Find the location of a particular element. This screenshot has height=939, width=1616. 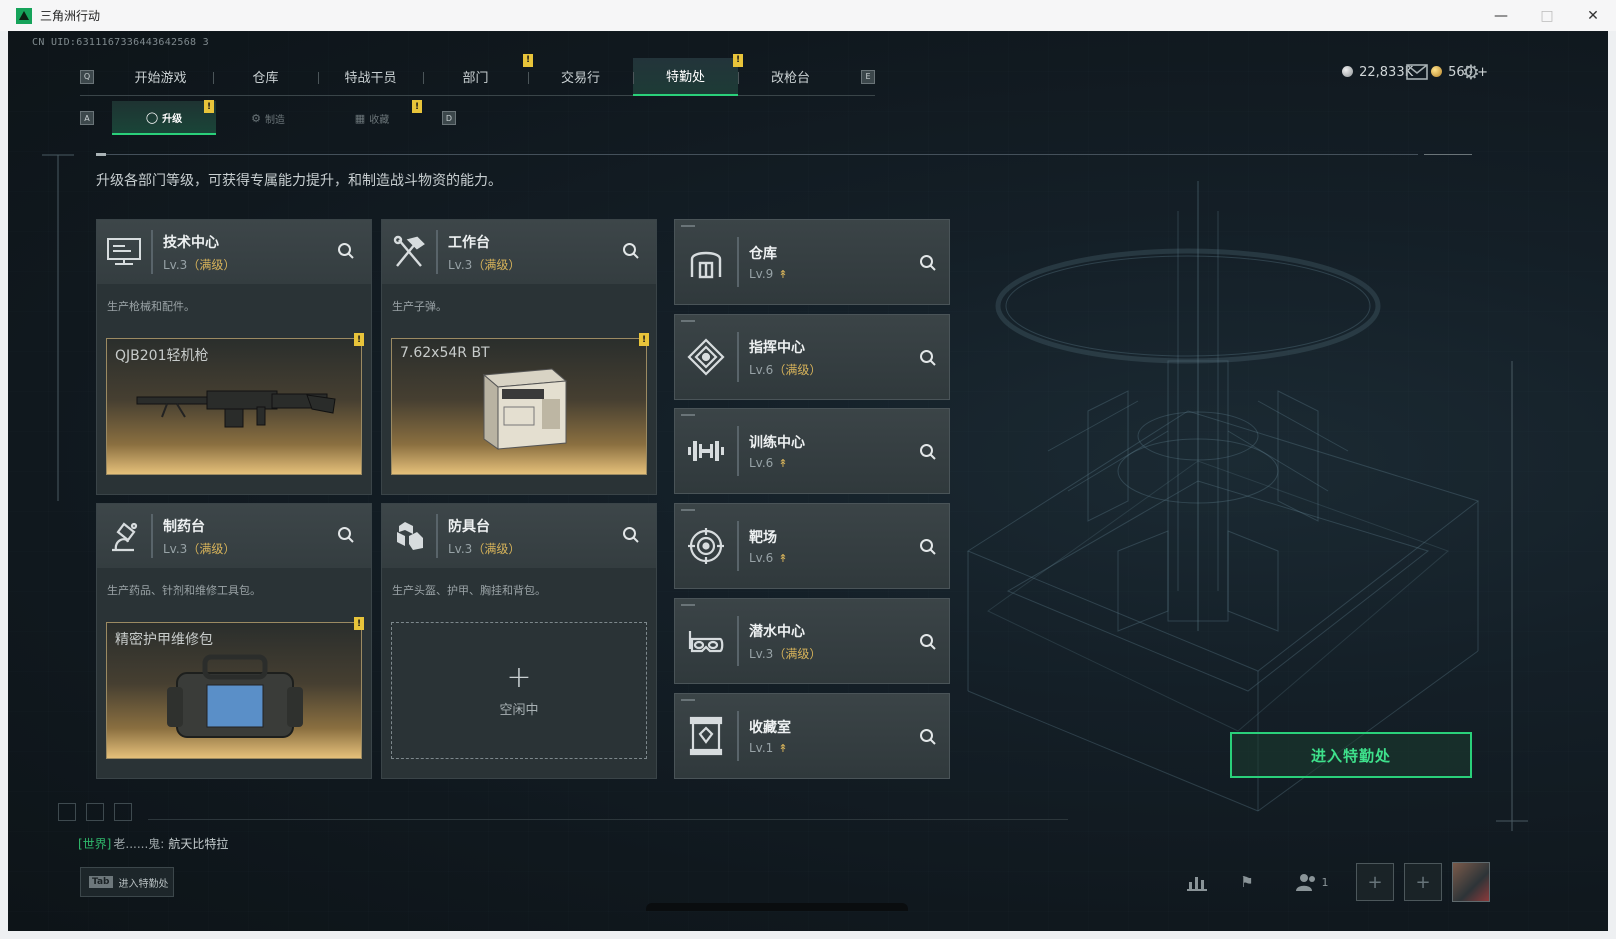

production-item-slot: 7.62x54R BT ! is located at coordinates (520, 404).